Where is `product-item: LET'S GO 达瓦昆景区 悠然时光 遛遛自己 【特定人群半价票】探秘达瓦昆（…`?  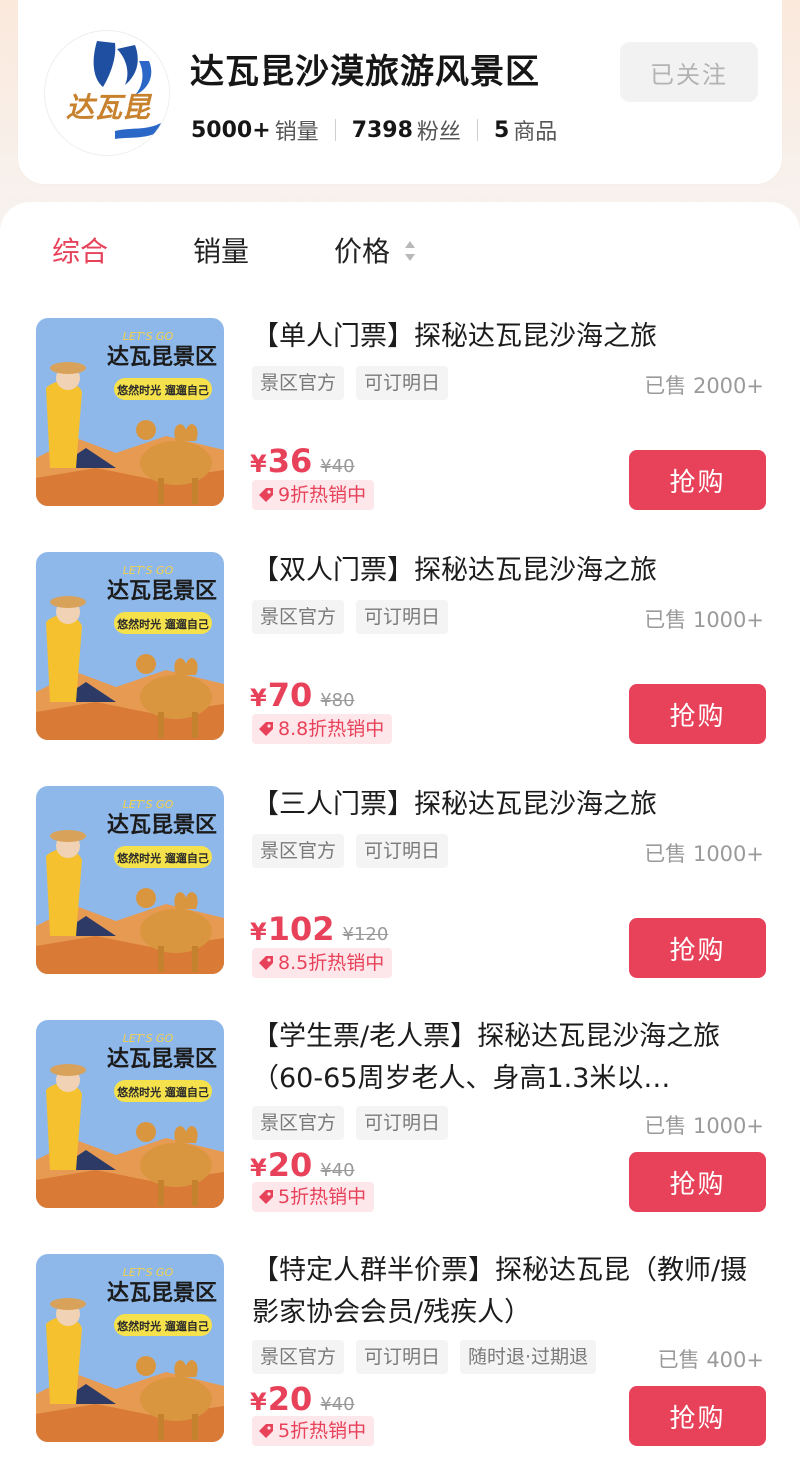
product-item: LET'S GO 达瓦昆景区 悠然时光 遛遛自己 【特定人群半价票】探秘达瓦昆（… is located at coordinates (400, 1354).